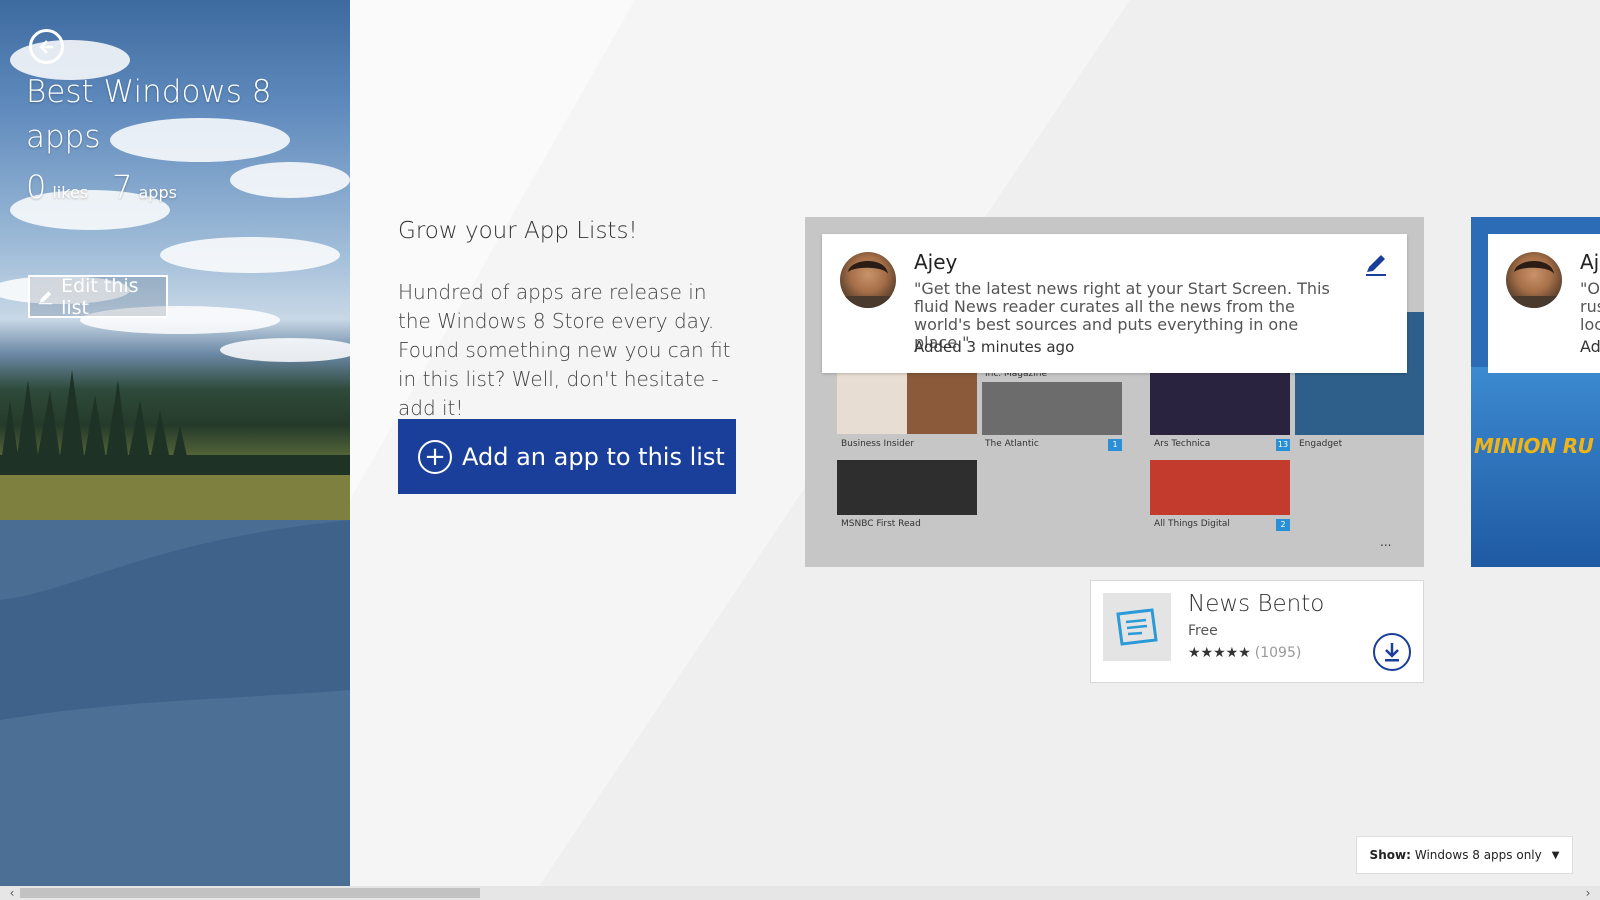 Image resolution: width=1600 pixels, height=900 pixels. What do you see at coordinates (1390, 855) in the screenshot?
I see `filter-label: Show:` at bounding box center [1390, 855].